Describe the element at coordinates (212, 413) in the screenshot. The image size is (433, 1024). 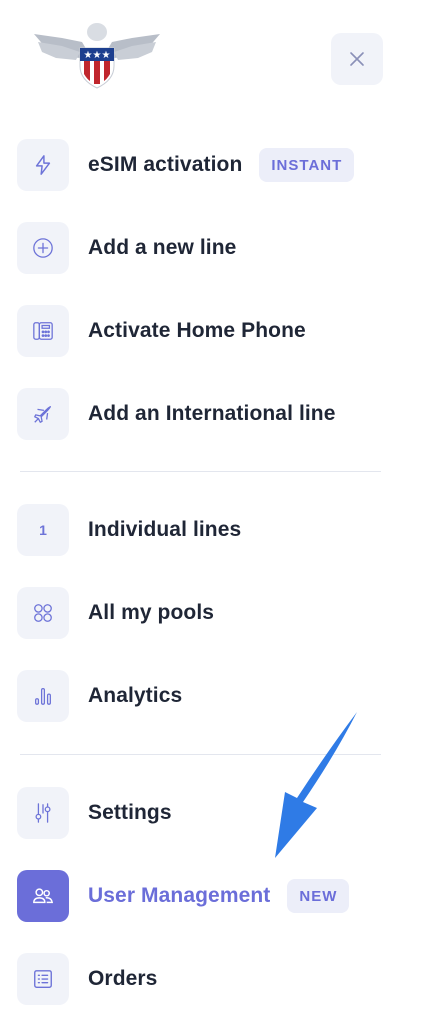
I see `menu-item-label: Add an International line` at that location.